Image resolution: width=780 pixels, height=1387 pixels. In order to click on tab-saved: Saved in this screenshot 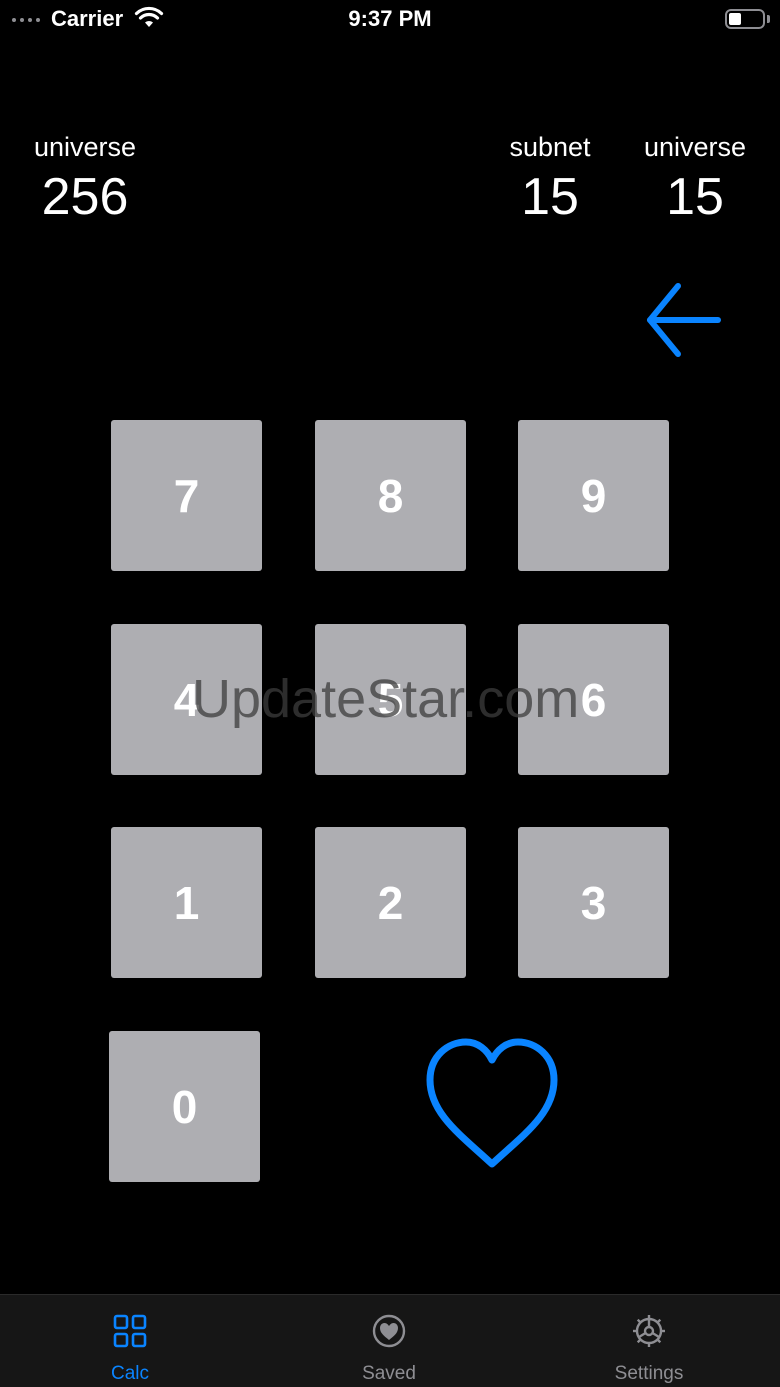, I will do `click(389, 1341)`.